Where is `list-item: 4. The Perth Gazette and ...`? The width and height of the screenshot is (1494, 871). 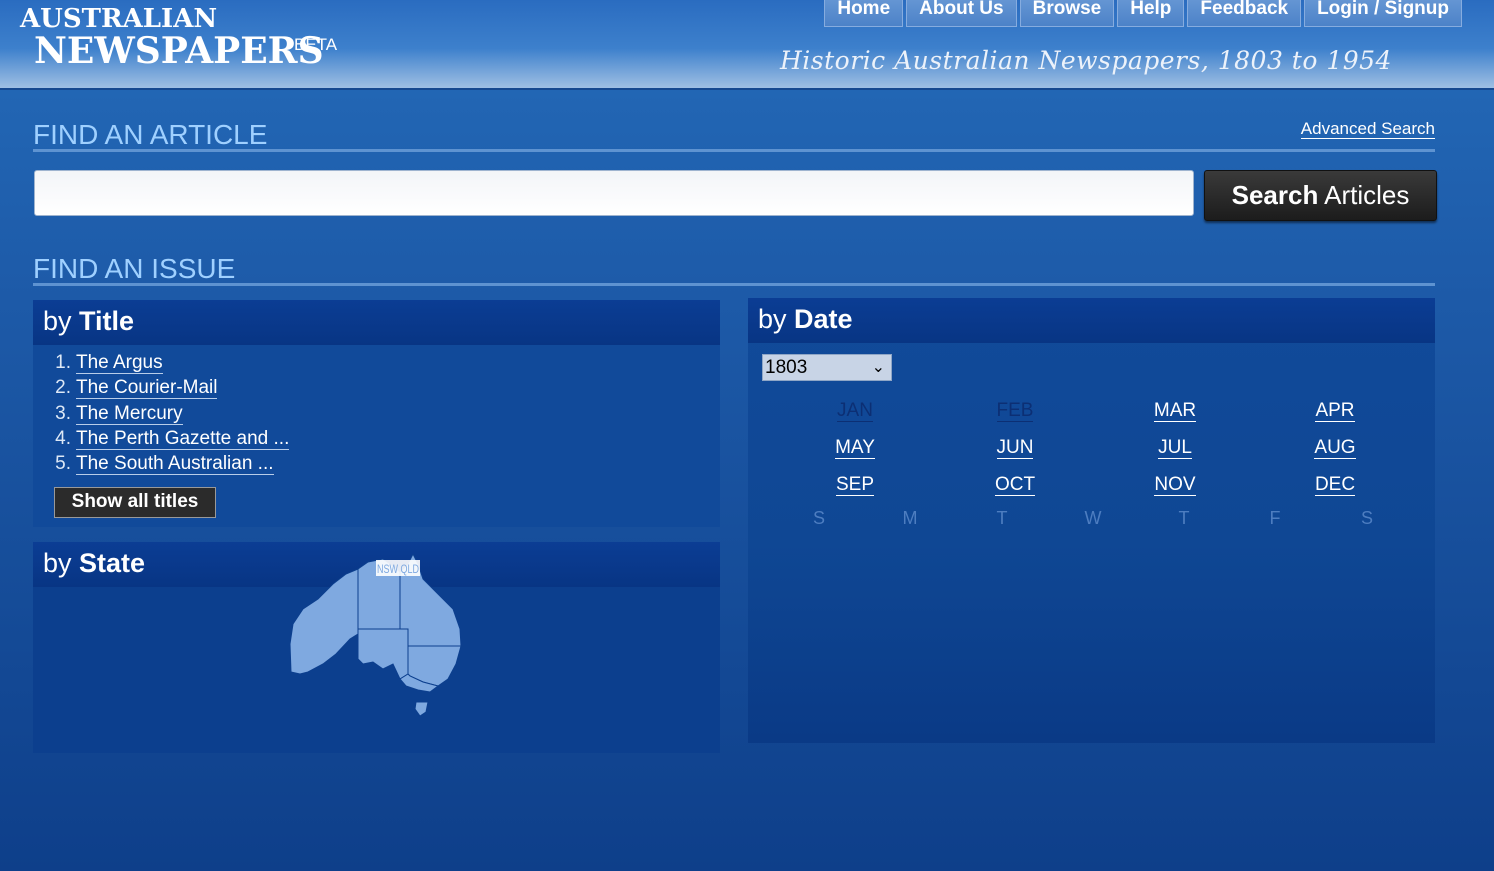 list-item: 4. The Perth Gazette and ... is located at coordinates (169, 440).